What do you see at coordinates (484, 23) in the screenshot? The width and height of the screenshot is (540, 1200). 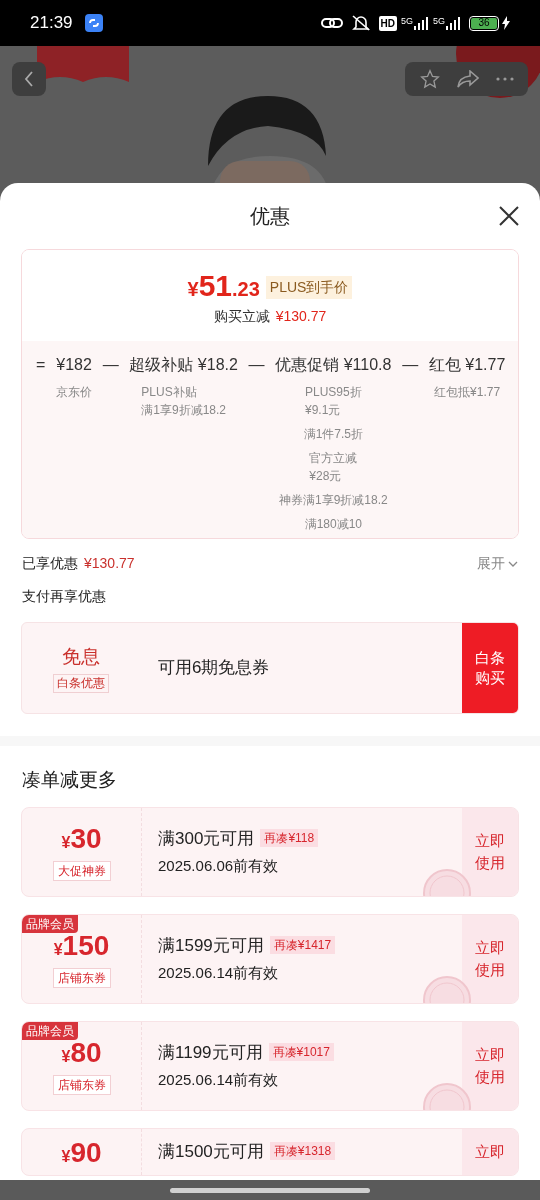 I see `battery-level: 36` at bounding box center [484, 23].